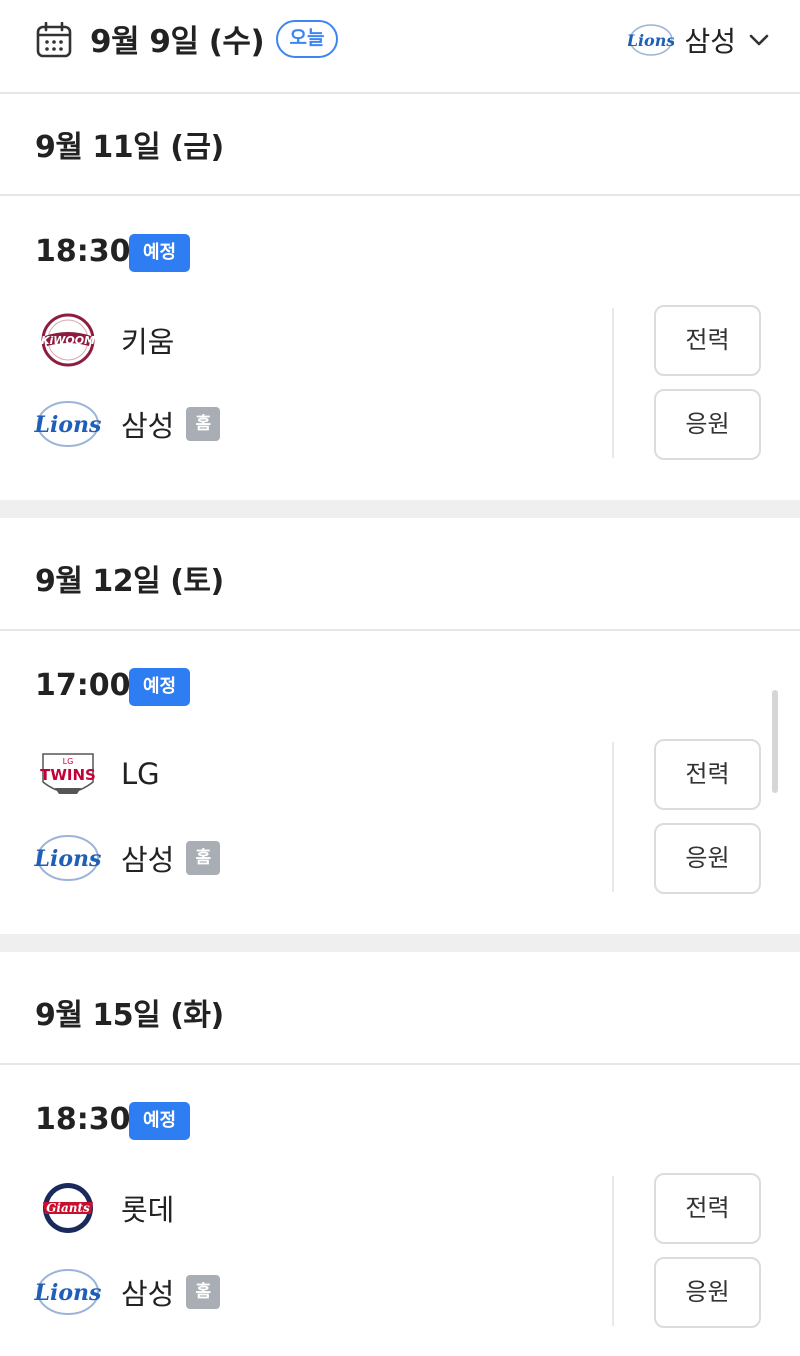 This screenshot has width=800, height=1356. I want to click on game-time: 17:00, so click(83, 685).